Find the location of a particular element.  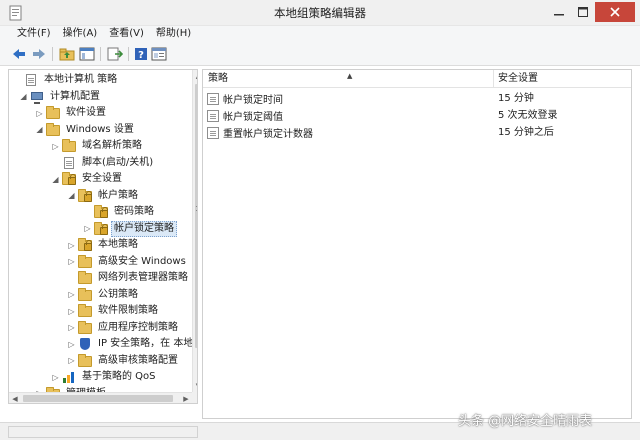

policy-value: 5 次无效登录 is located at coordinates (528, 115).